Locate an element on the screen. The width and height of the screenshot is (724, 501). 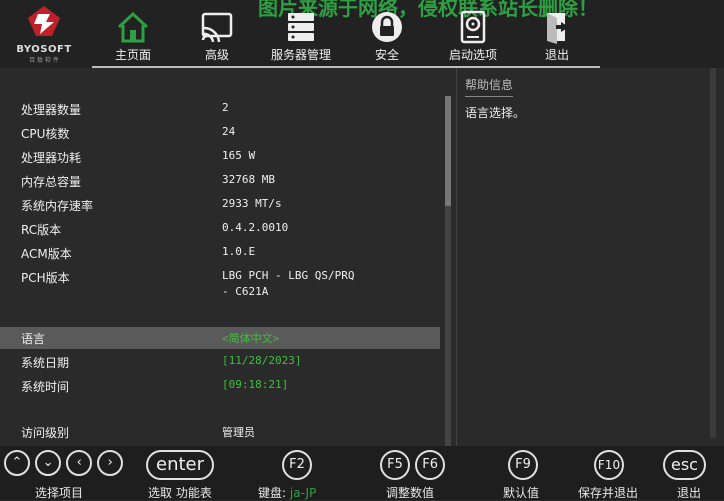
setting-label: 系统日期 is located at coordinates (45, 363).